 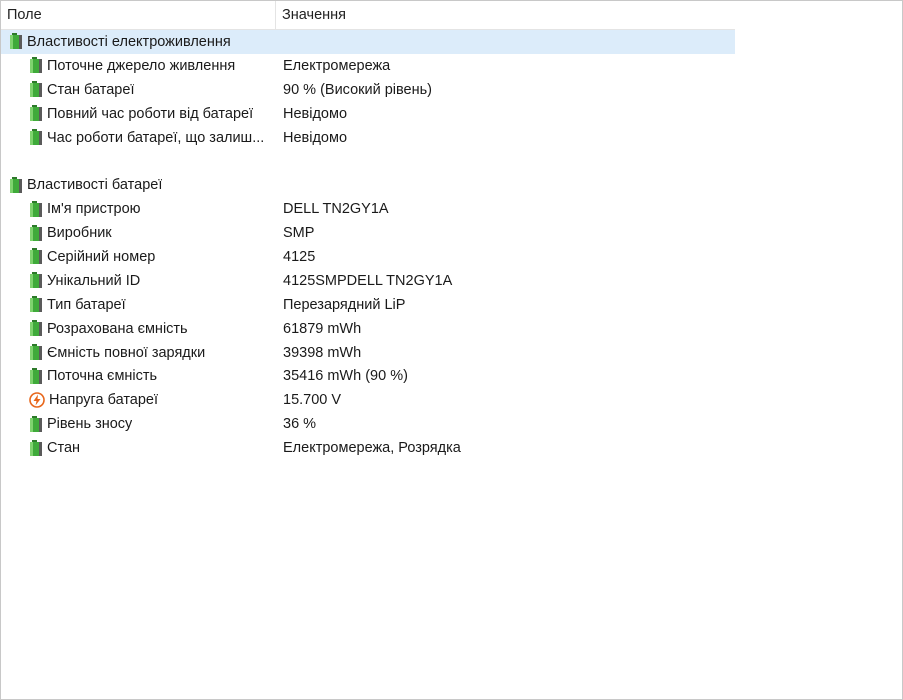 What do you see at coordinates (91, 89) in the screenshot?
I see `property-name: Стан батареї` at bounding box center [91, 89].